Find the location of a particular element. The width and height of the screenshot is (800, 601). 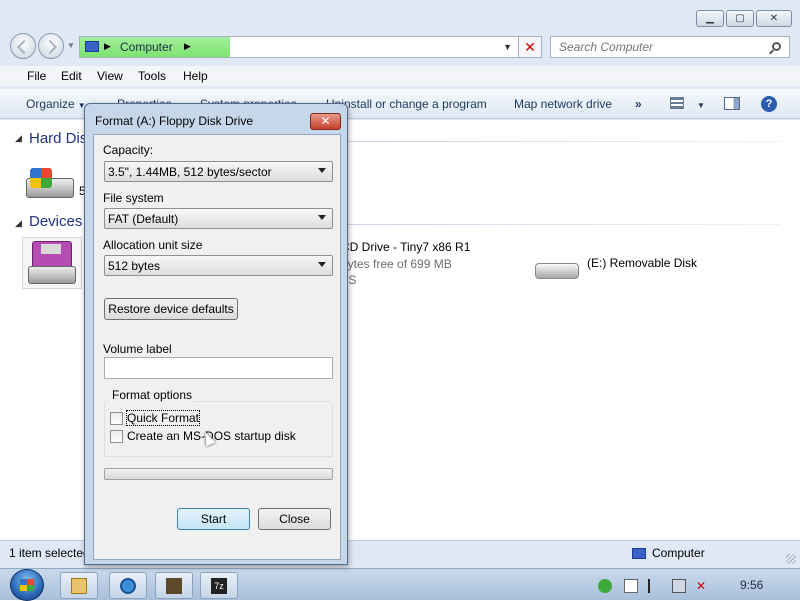

windows-logo-icon is located at coordinates (41, 178).